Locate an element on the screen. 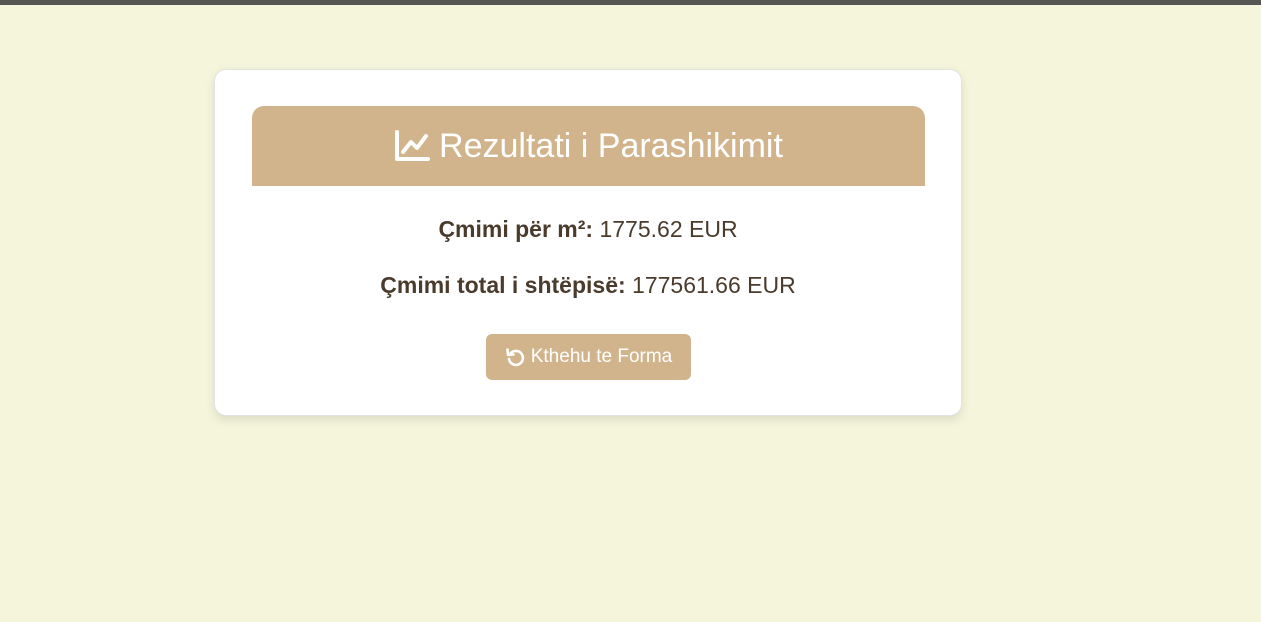 The width and height of the screenshot is (1261, 622). result-header: Rezultati i Parashikimit is located at coordinates (588, 146).